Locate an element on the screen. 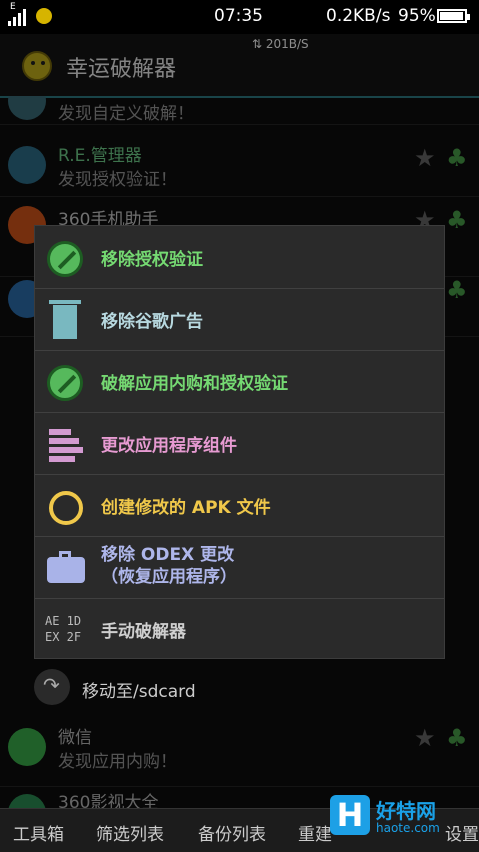  menu-item-create-apk: 创建修改的 APK 文件 is located at coordinates (239, 505).